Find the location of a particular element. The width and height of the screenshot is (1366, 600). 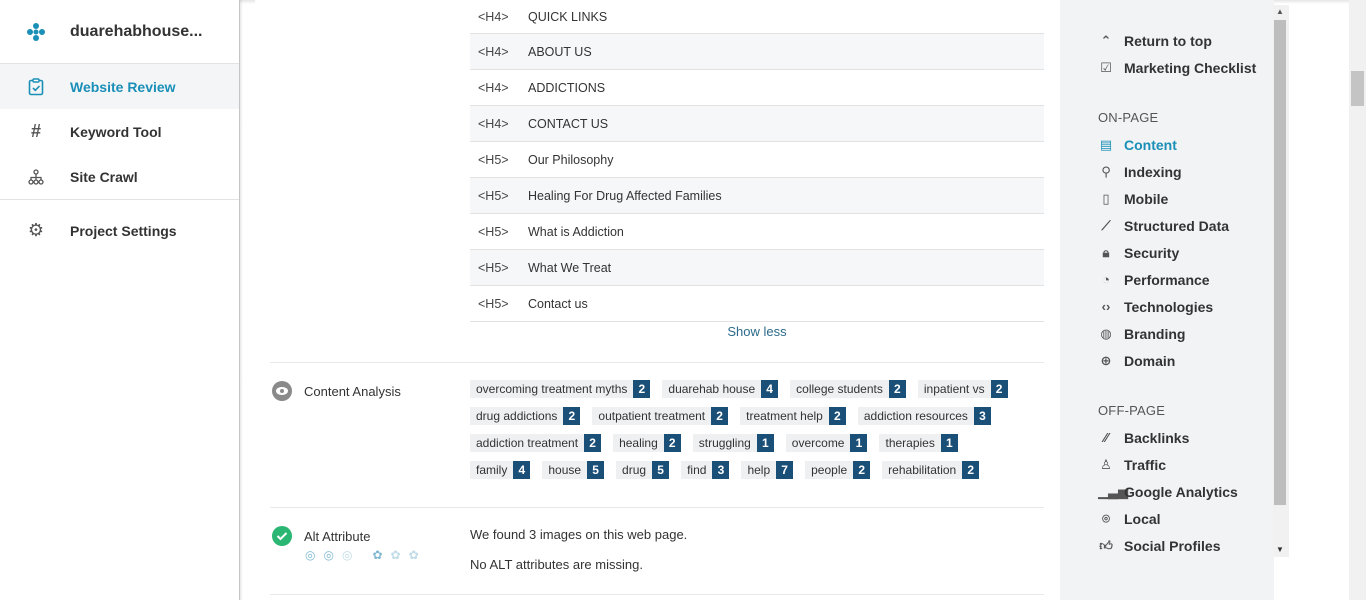

return-to-top-link: ⌃ Return to top is located at coordinates (1177, 40).